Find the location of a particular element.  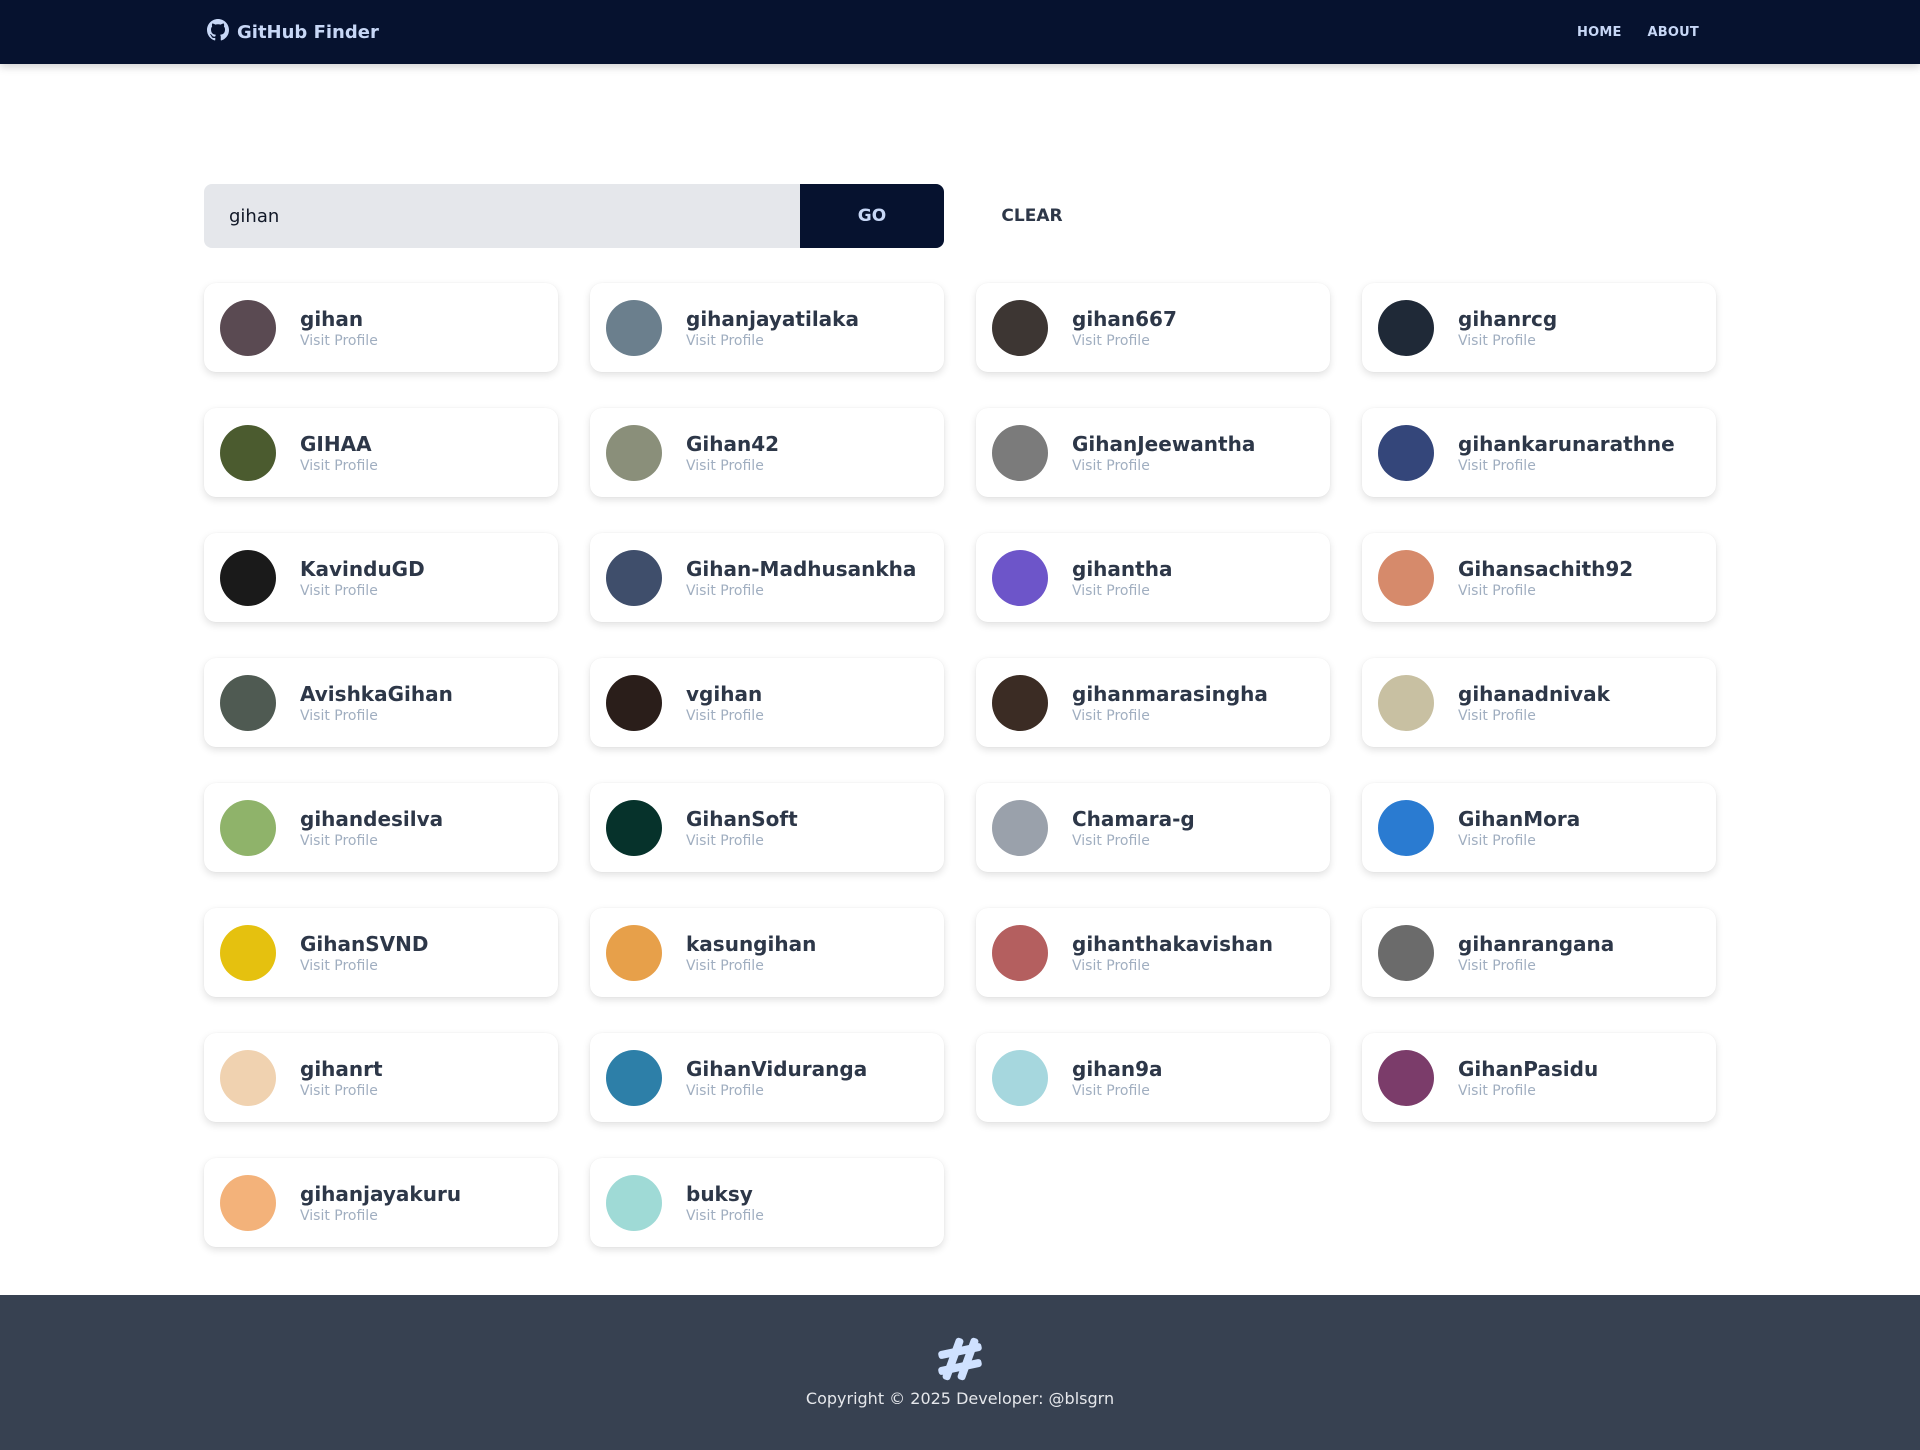

user-card: gihanjayakuru Visit Profile is located at coordinates (381, 1202).